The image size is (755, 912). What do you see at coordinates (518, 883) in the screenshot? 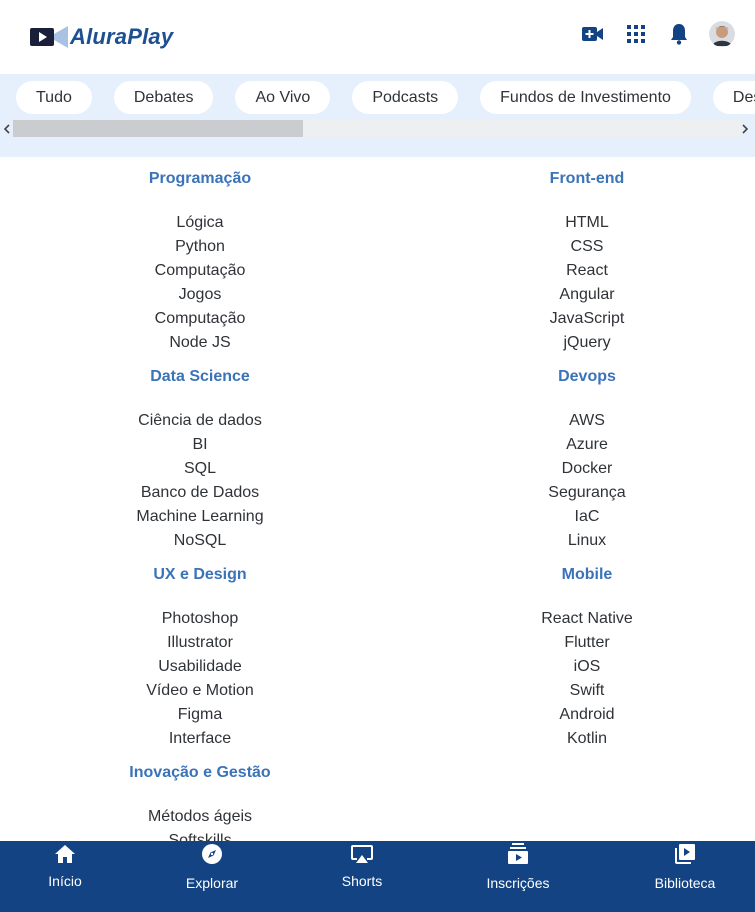
I see `nav-label: Inscrições` at bounding box center [518, 883].